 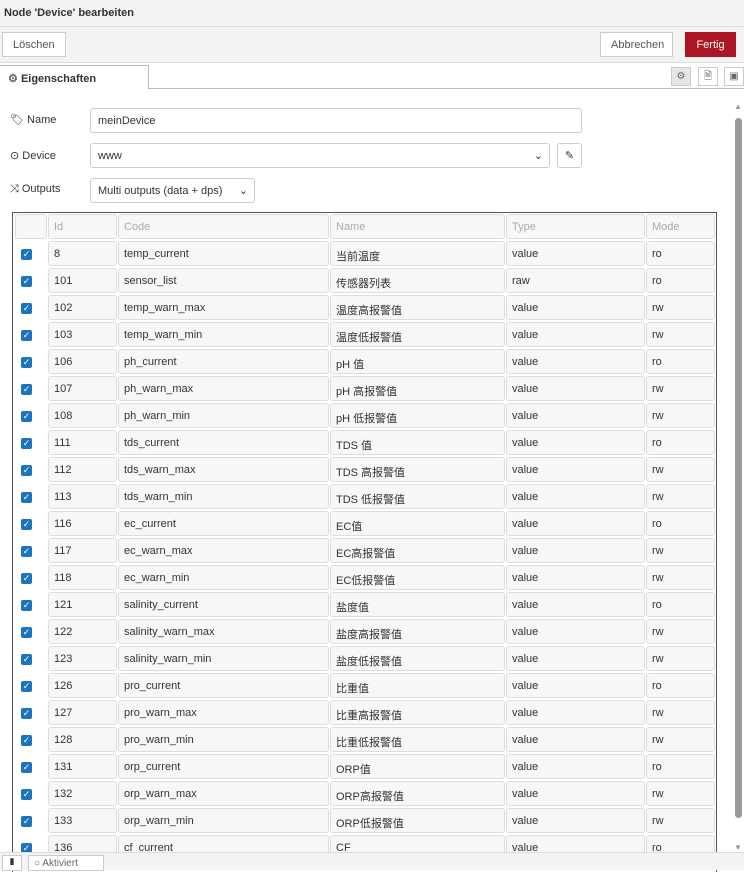 I want to click on cell-id: 117, so click(x=82, y=550).